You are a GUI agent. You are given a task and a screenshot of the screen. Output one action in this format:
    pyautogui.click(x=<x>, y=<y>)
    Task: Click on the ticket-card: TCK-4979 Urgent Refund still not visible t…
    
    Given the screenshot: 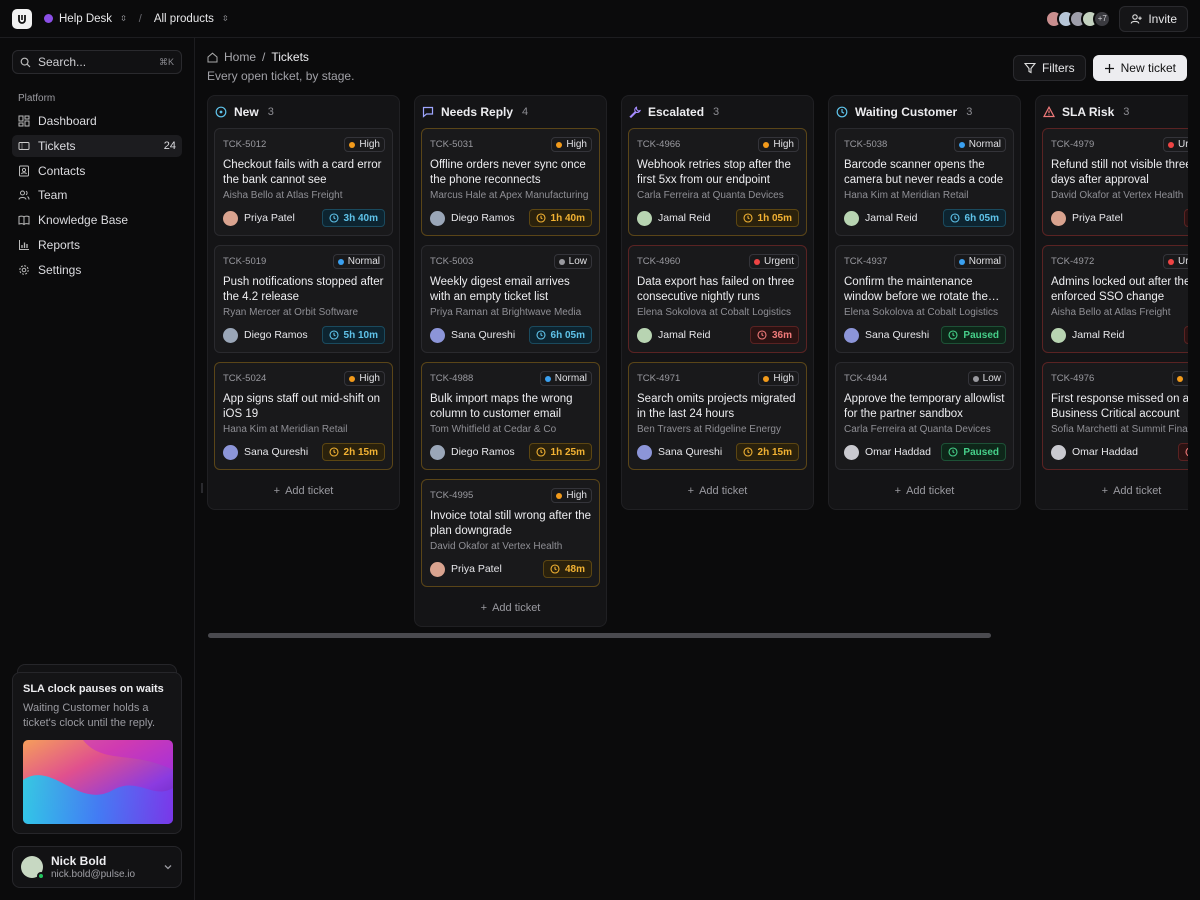 What is the action you would take?
    pyautogui.click(x=1115, y=182)
    